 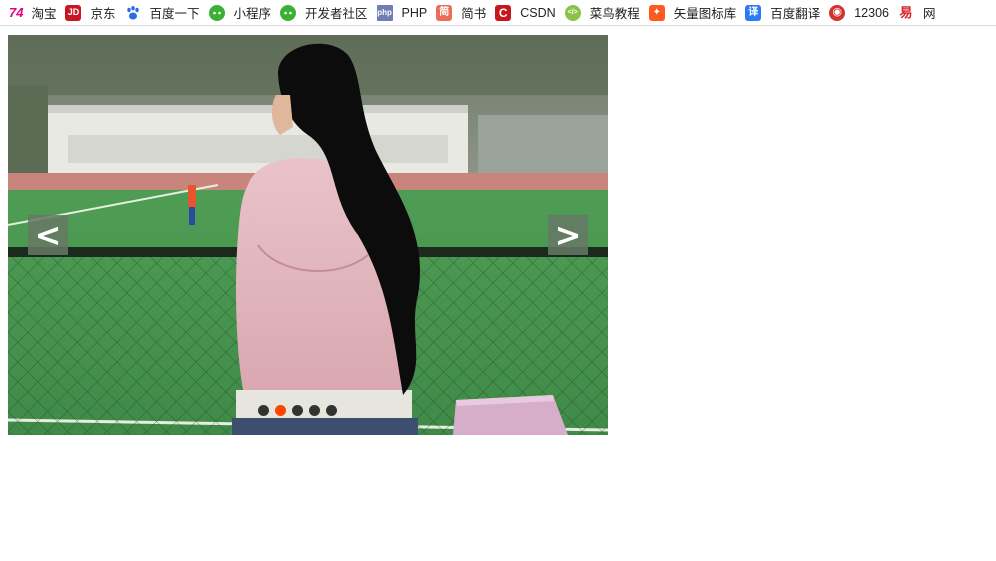 I want to click on bookmark-taobao: 74 淘宝, so click(x=32, y=12).